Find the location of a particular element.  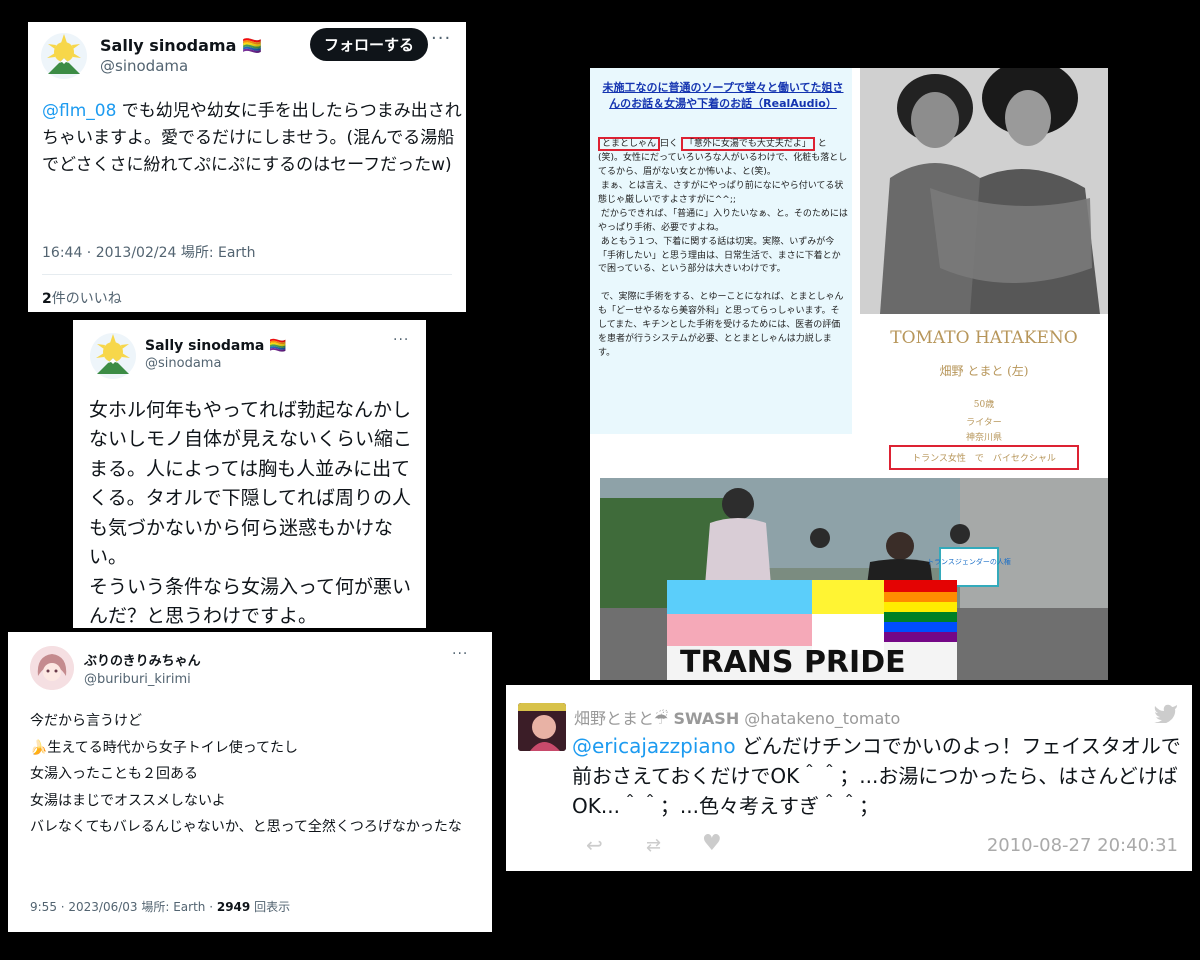

likes-label: 件のいいね is located at coordinates (86, 299).